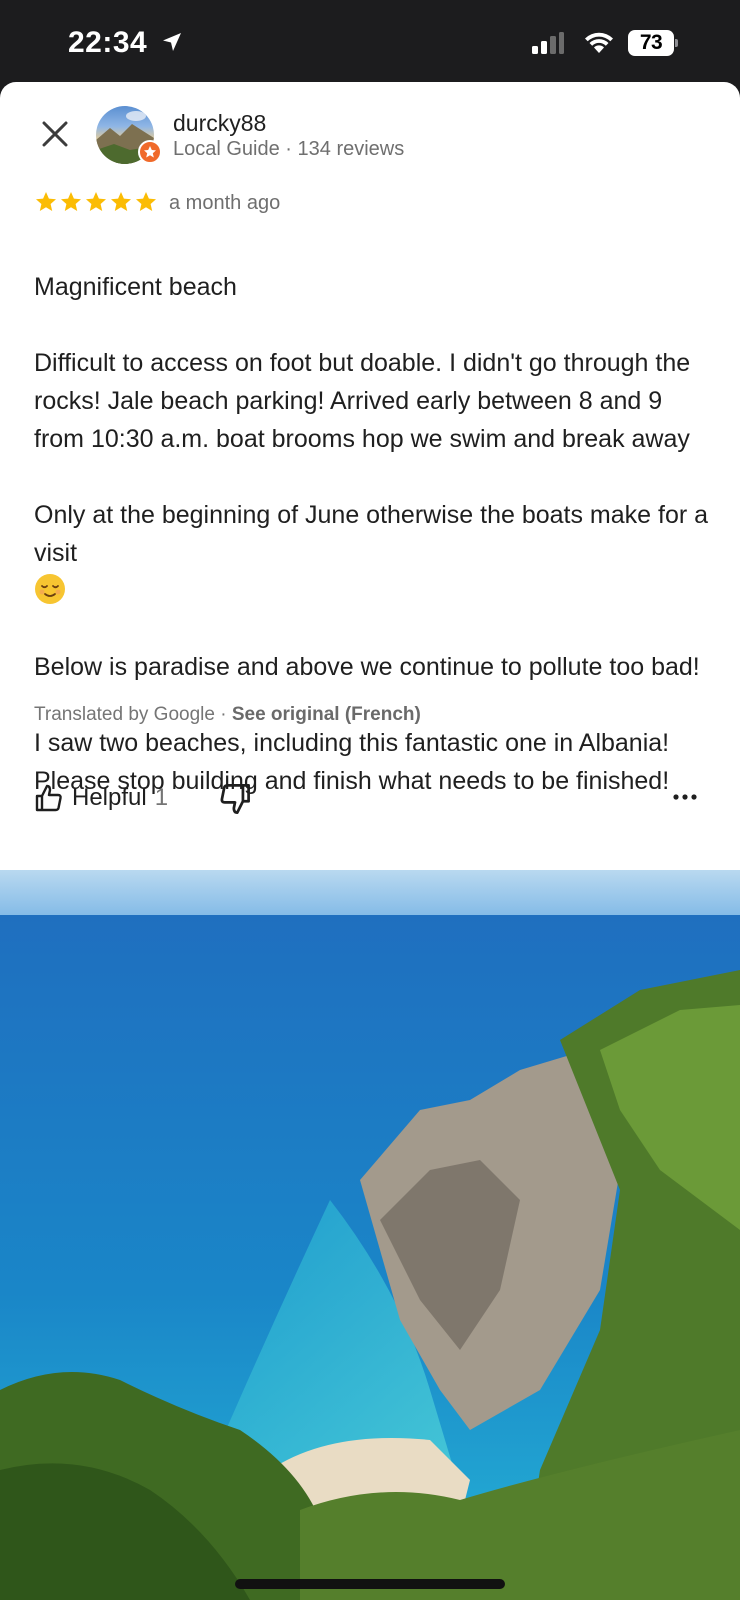 The image size is (740, 1600). I want to click on battery-level: 73, so click(651, 42).